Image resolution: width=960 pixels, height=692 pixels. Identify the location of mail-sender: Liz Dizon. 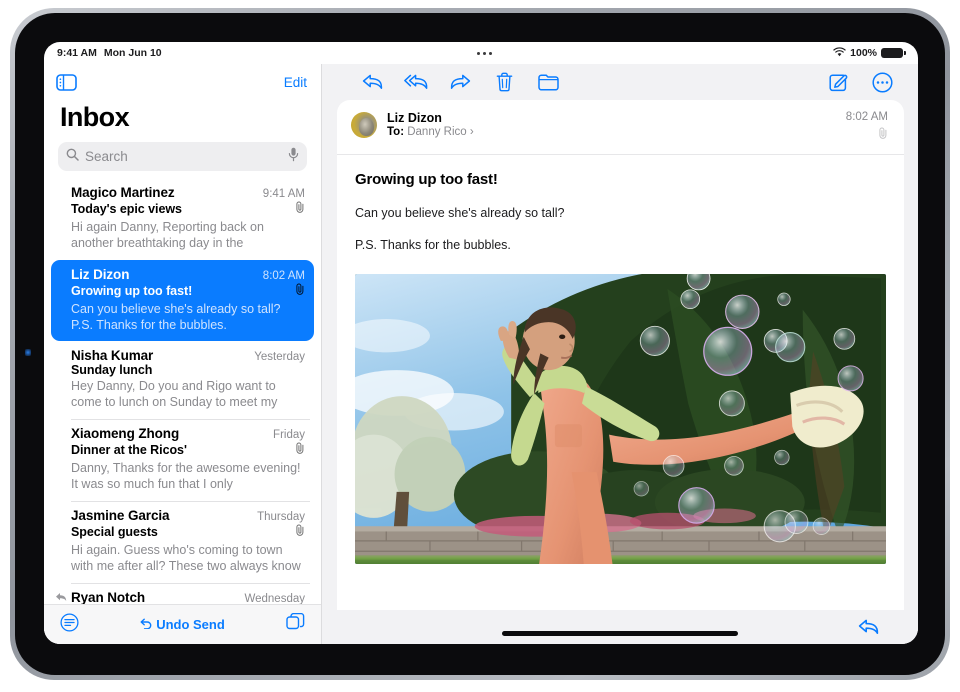
(100, 274).